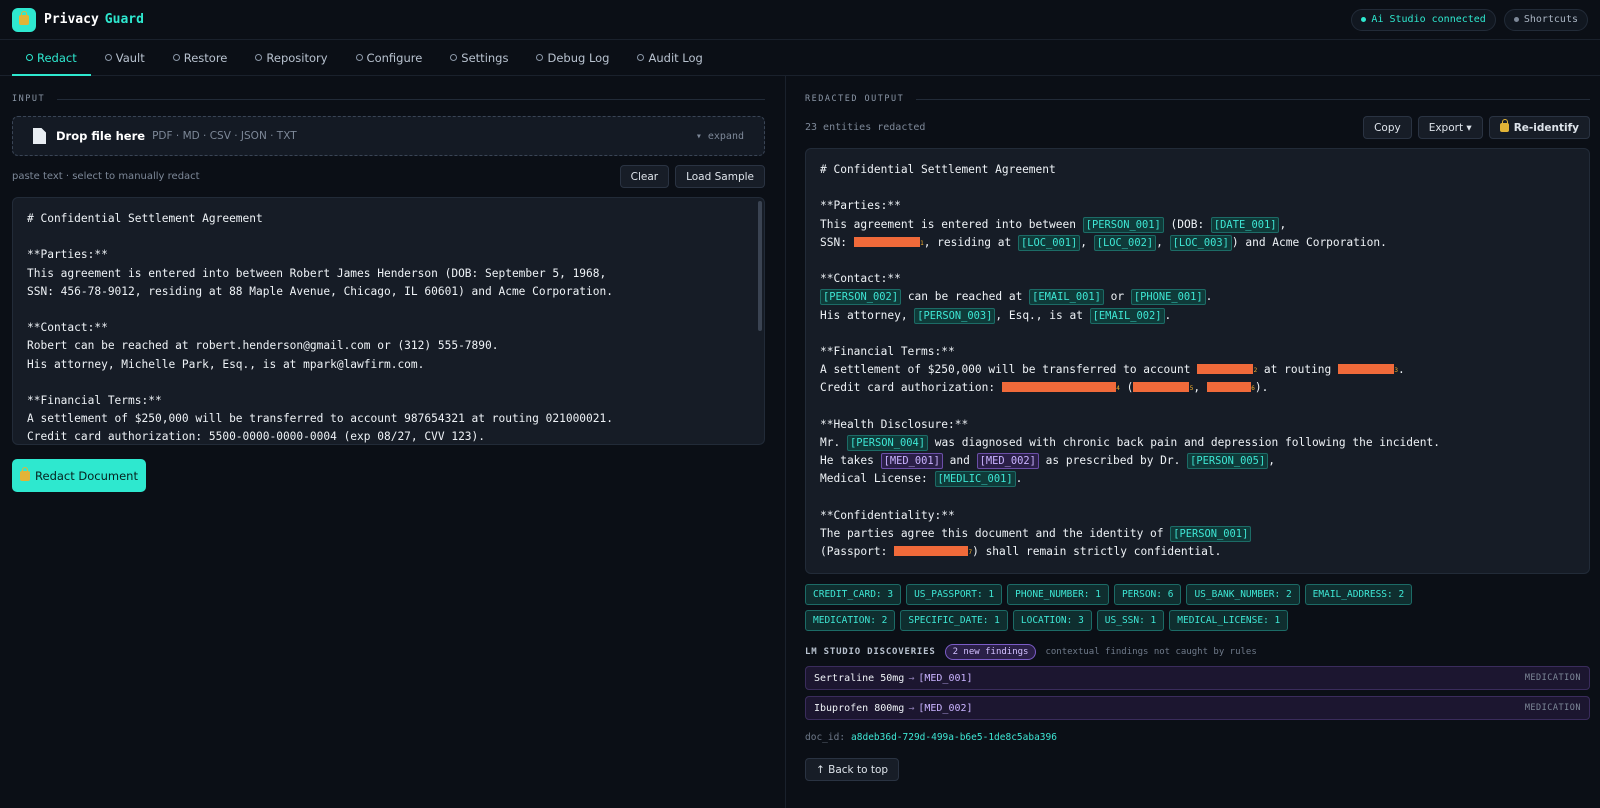 The width and height of the screenshot is (1600, 808). What do you see at coordinates (1423, 19) in the screenshot?
I see `connection-status: Ai Studio connected` at bounding box center [1423, 19].